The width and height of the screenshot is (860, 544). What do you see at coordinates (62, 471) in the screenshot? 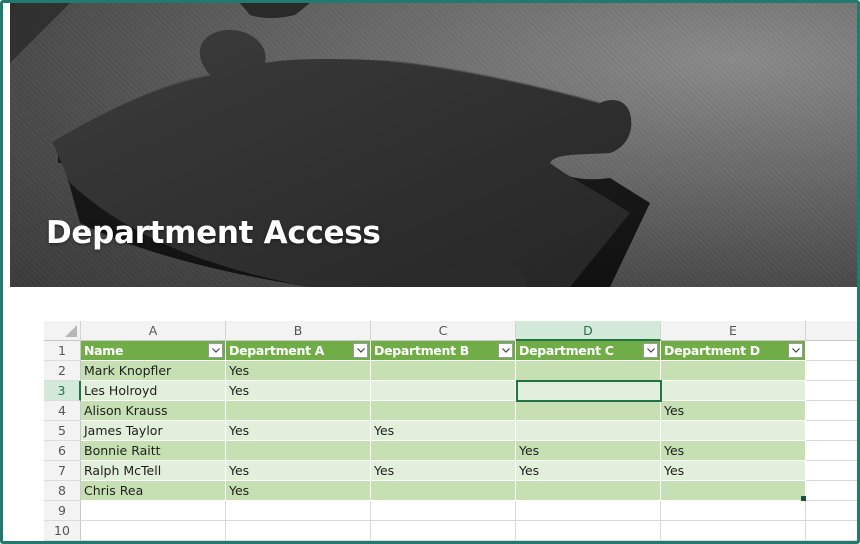
I see `row-header-7: 7` at bounding box center [62, 471].